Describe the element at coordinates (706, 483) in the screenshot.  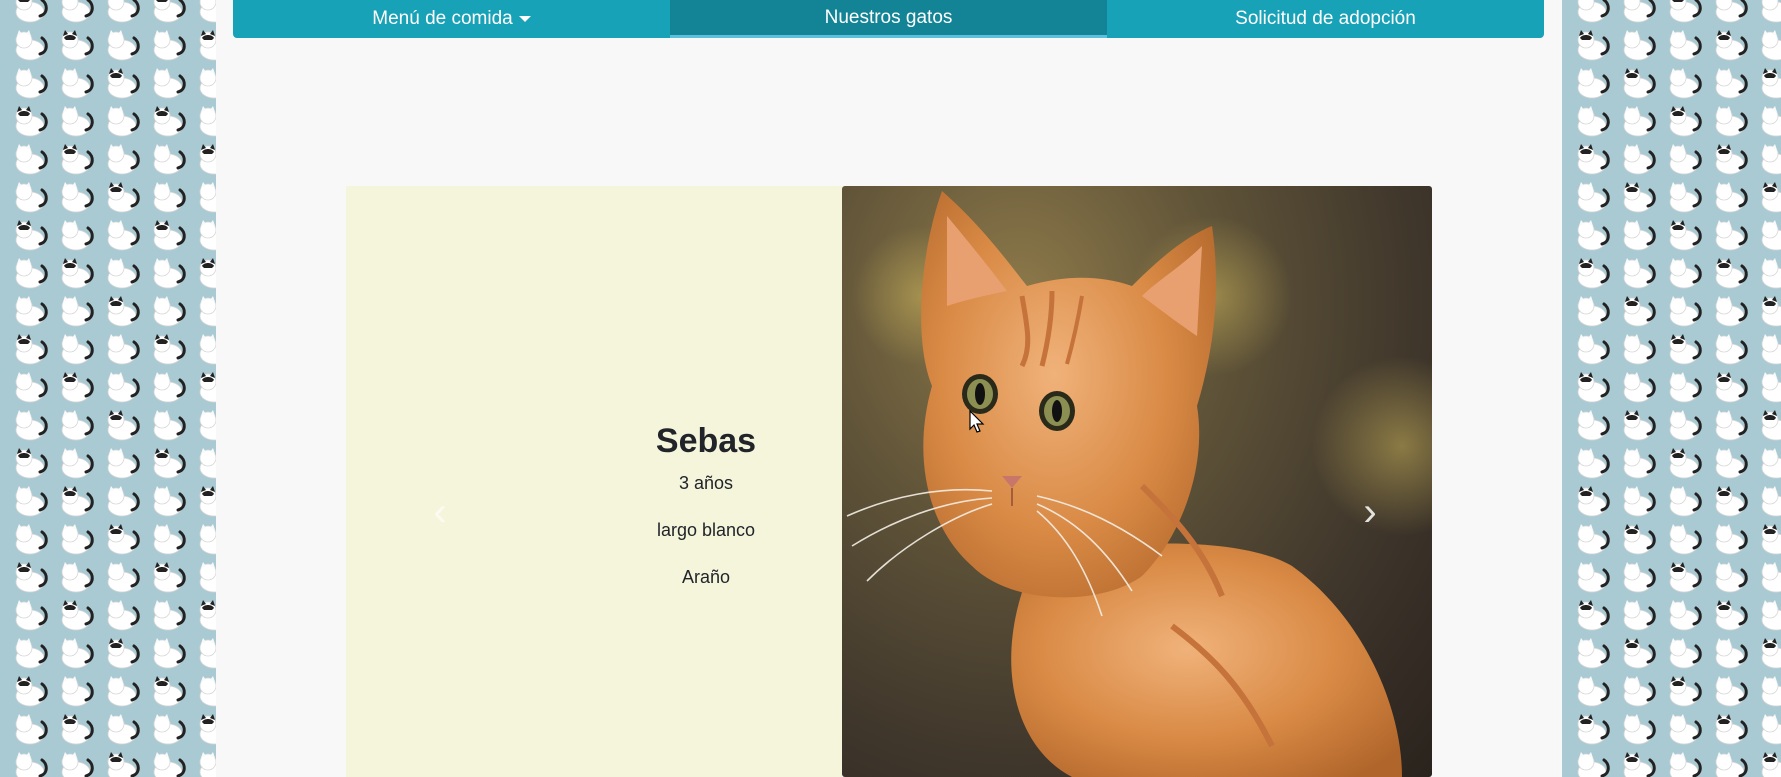
I see `cat-age: 3 años` at that location.